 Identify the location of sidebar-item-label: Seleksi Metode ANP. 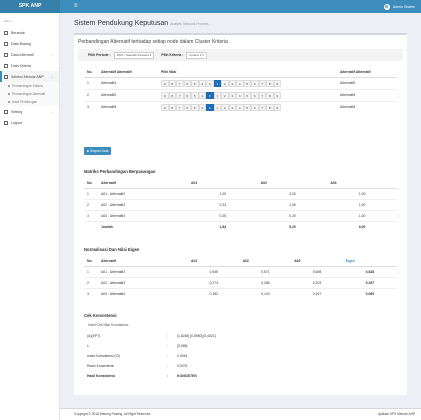
(27, 76).